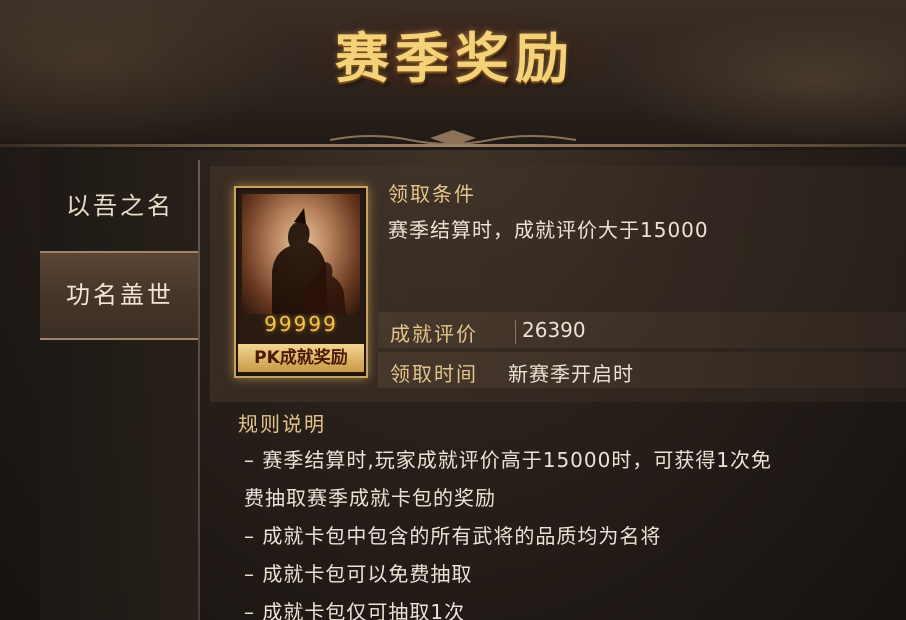  I want to click on general-portrait-image, so click(301, 254).